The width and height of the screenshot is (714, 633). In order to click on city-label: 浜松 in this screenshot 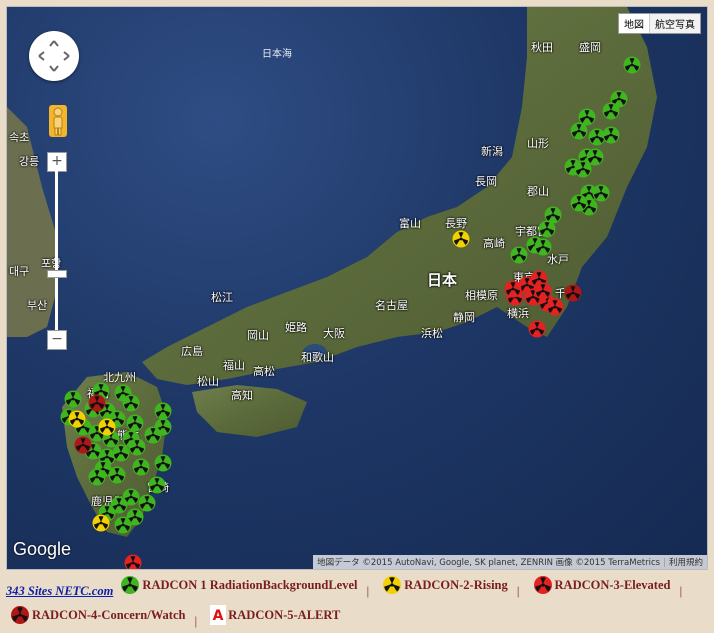, I will do `click(432, 333)`.